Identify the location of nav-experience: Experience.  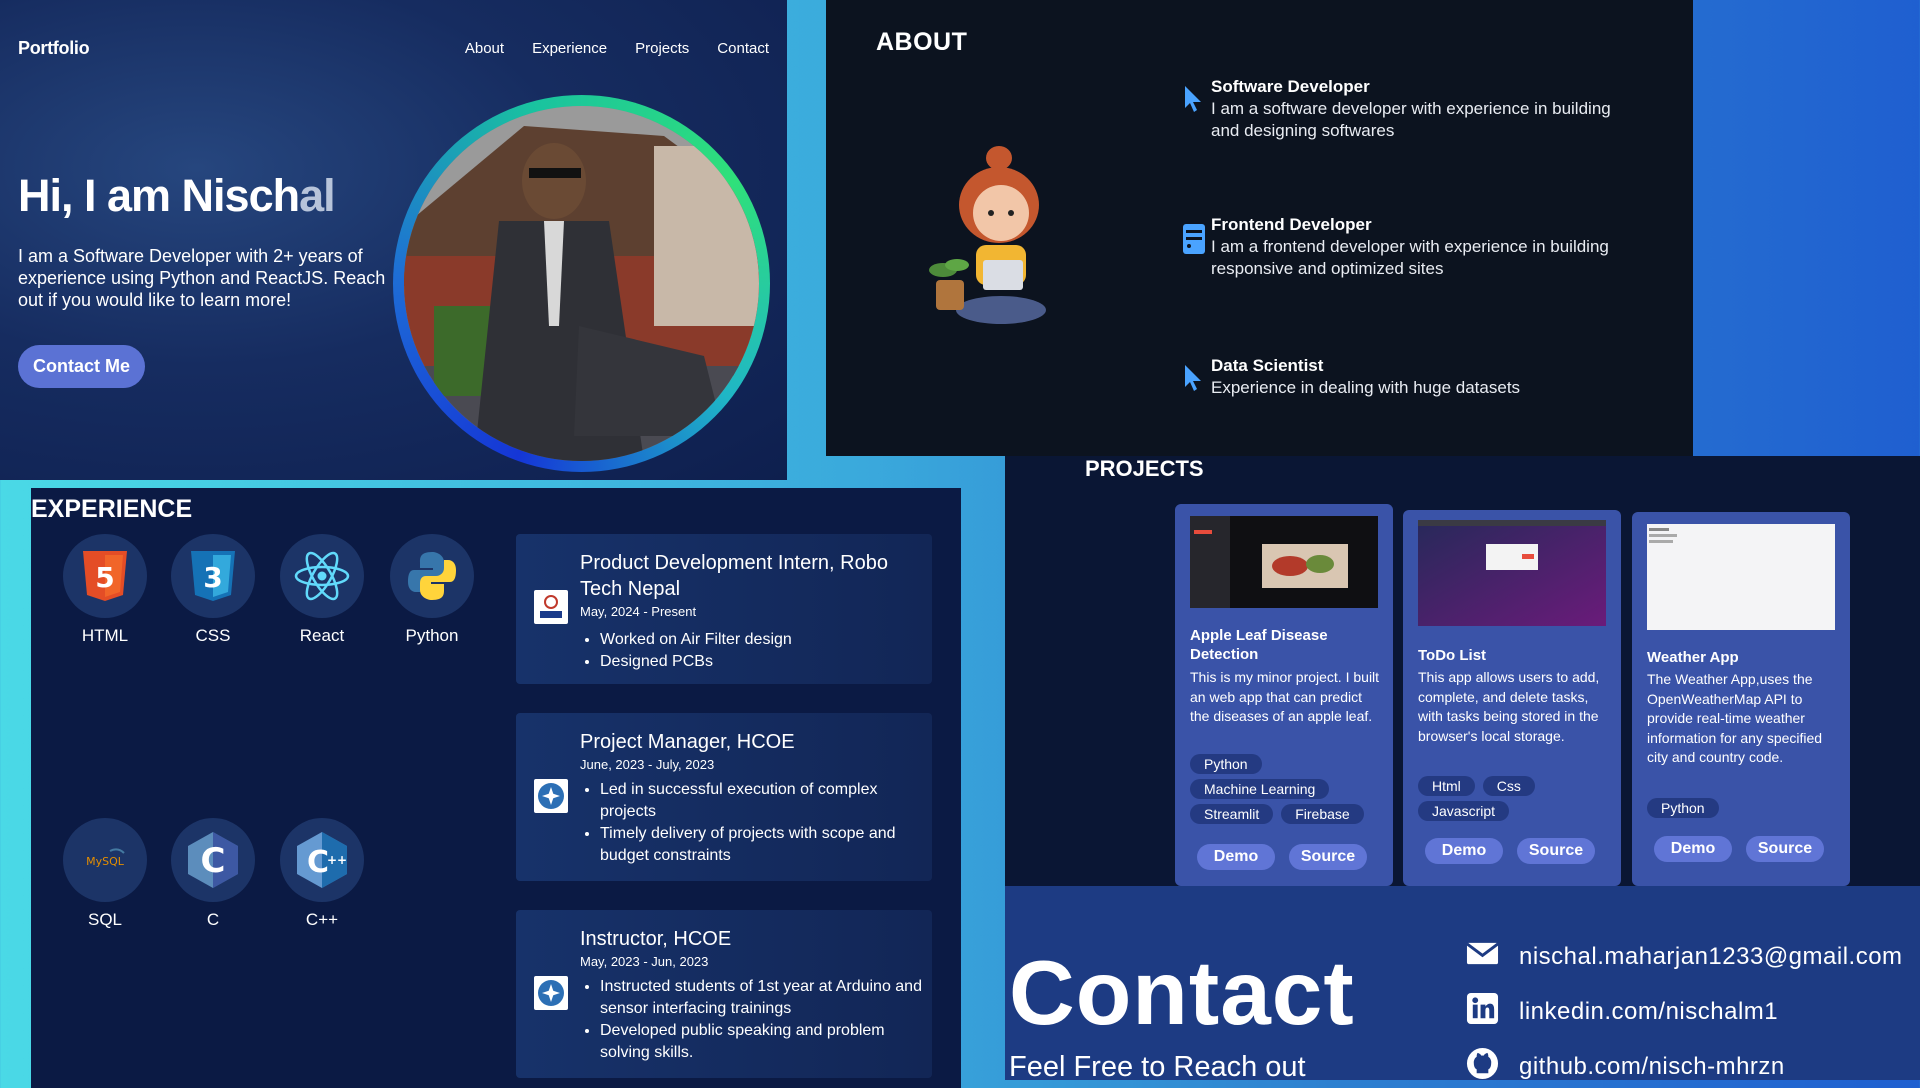
(569, 48).